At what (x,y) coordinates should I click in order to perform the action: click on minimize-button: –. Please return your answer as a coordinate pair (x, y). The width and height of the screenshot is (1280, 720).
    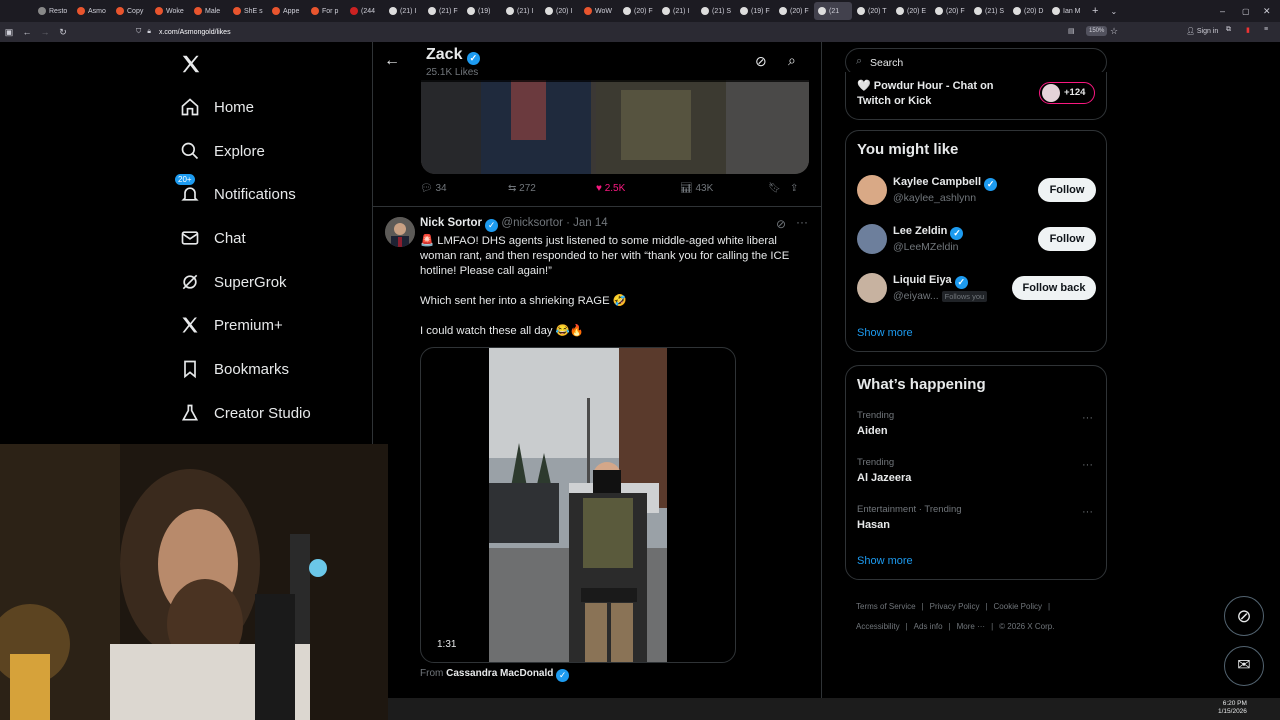
    Looking at the image, I should click on (1222, 11).